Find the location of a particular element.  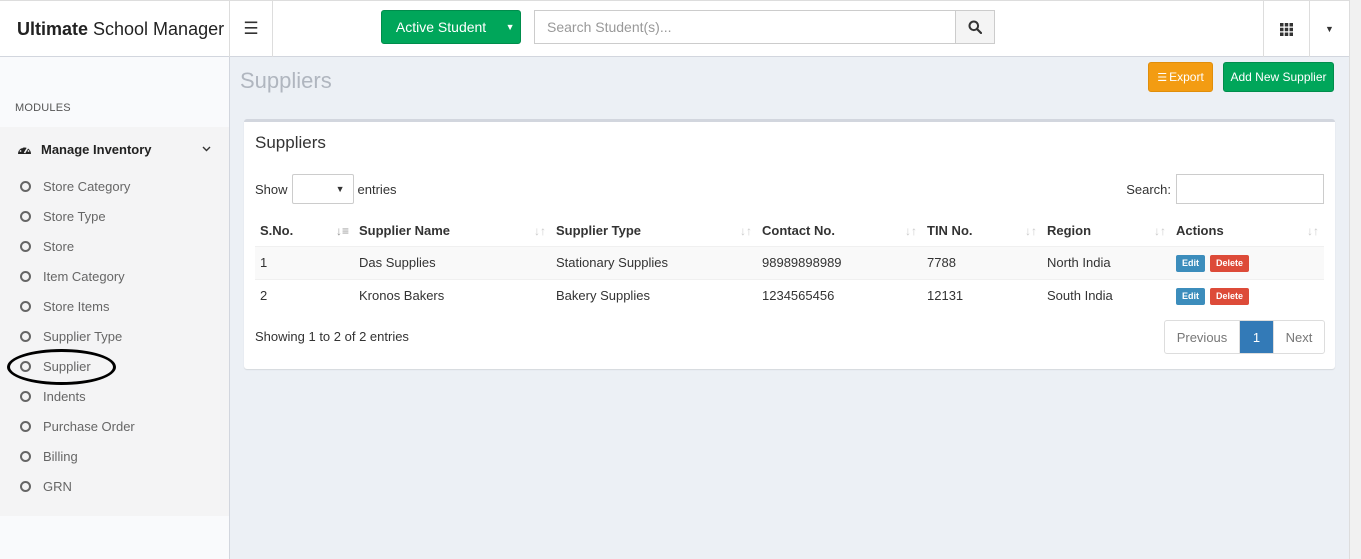

apps-grid-button is located at coordinates (1286, 29).